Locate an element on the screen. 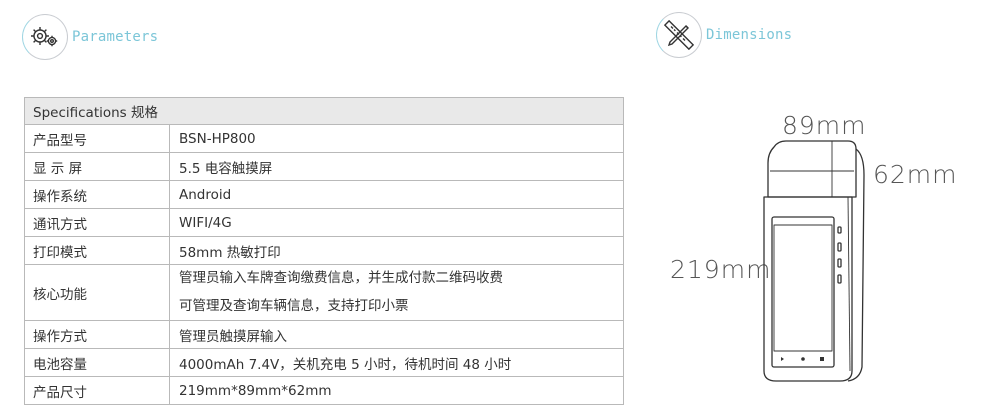 The image size is (990, 420). table-row: 产品尺寸 219mm*89mm*62mm is located at coordinates (324, 390).